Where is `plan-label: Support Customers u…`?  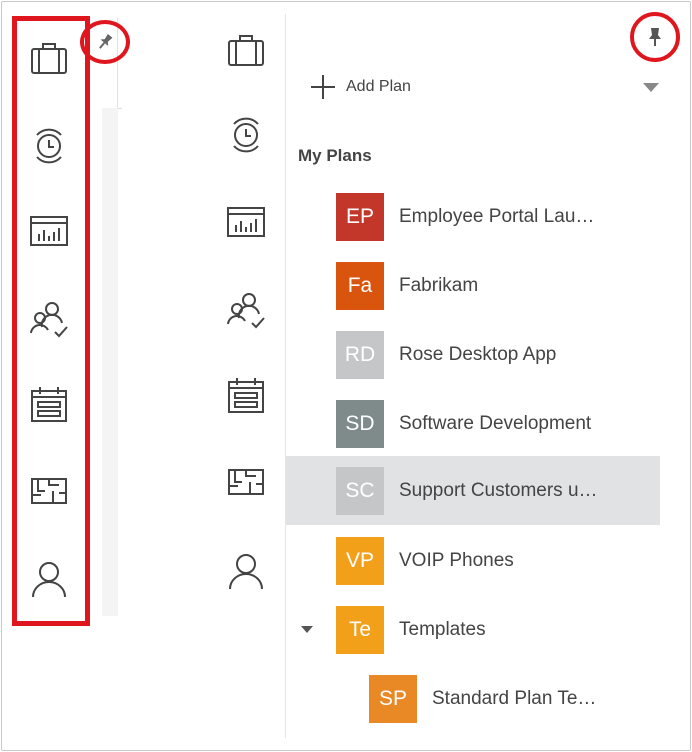 plan-label: Support Customers u… is located at coordinates (498, 490).